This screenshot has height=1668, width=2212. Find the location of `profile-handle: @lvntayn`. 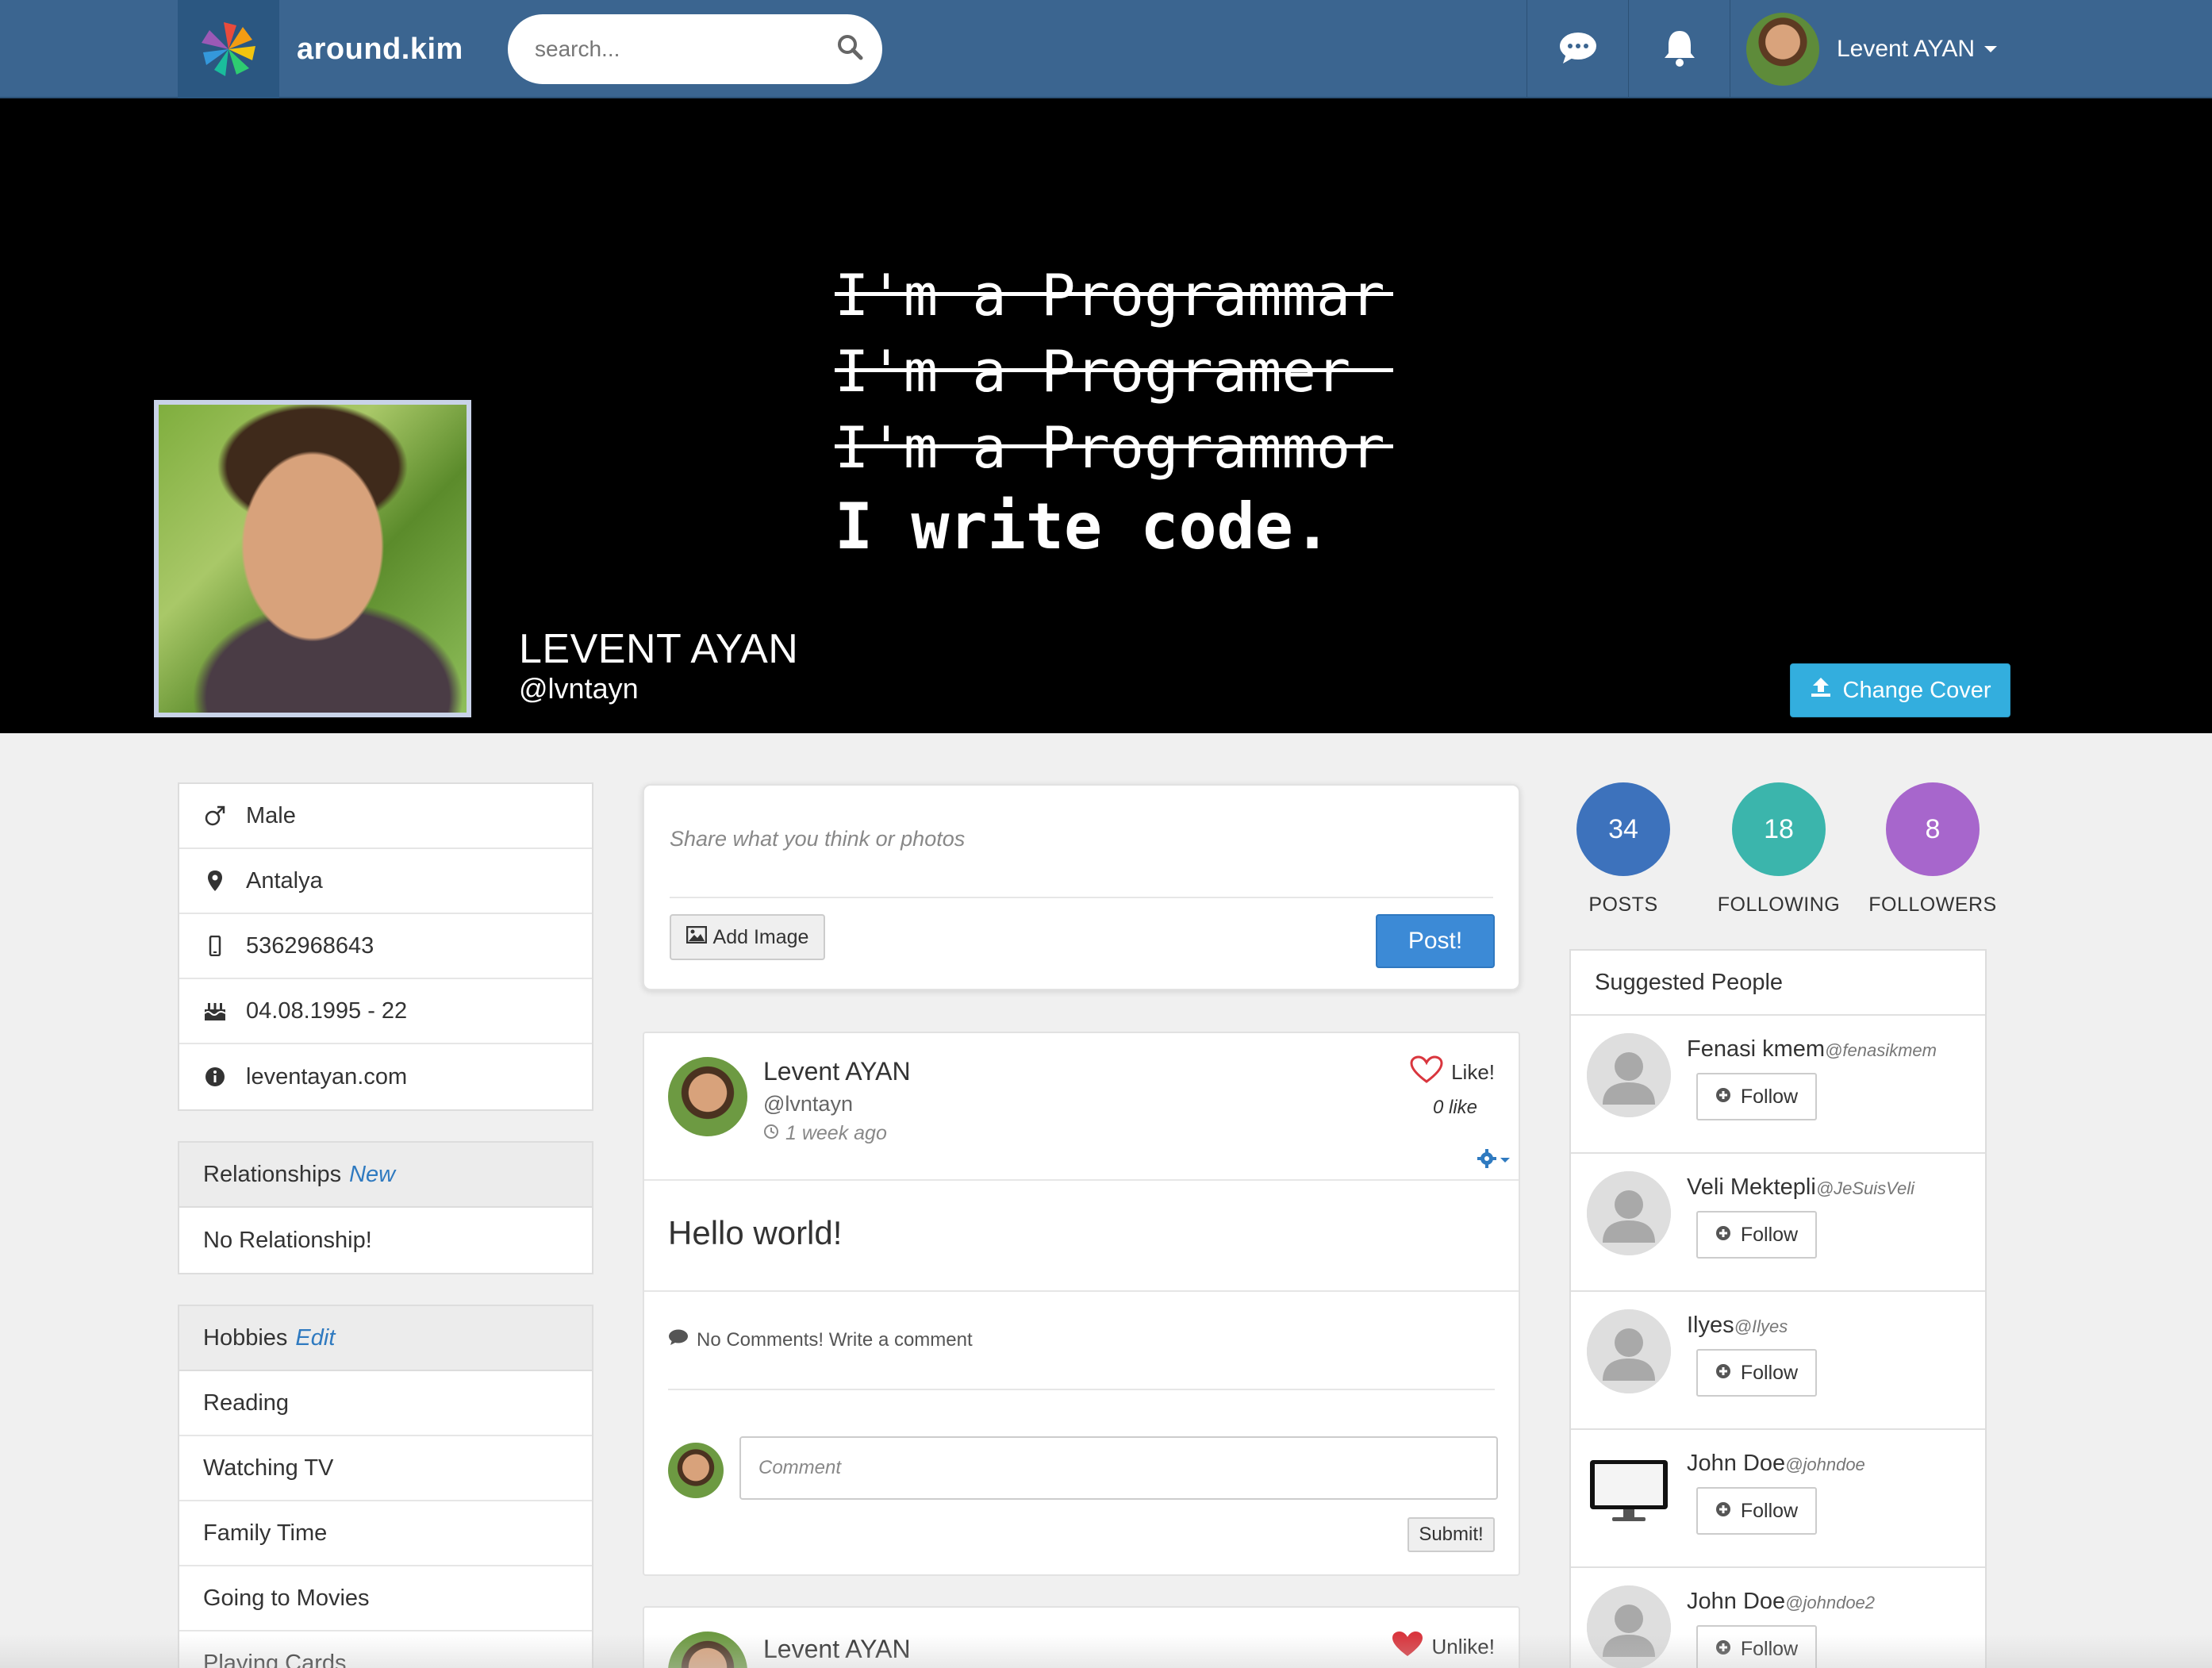

profile-handle: @lvntayn is located at coordinates (579, 688).